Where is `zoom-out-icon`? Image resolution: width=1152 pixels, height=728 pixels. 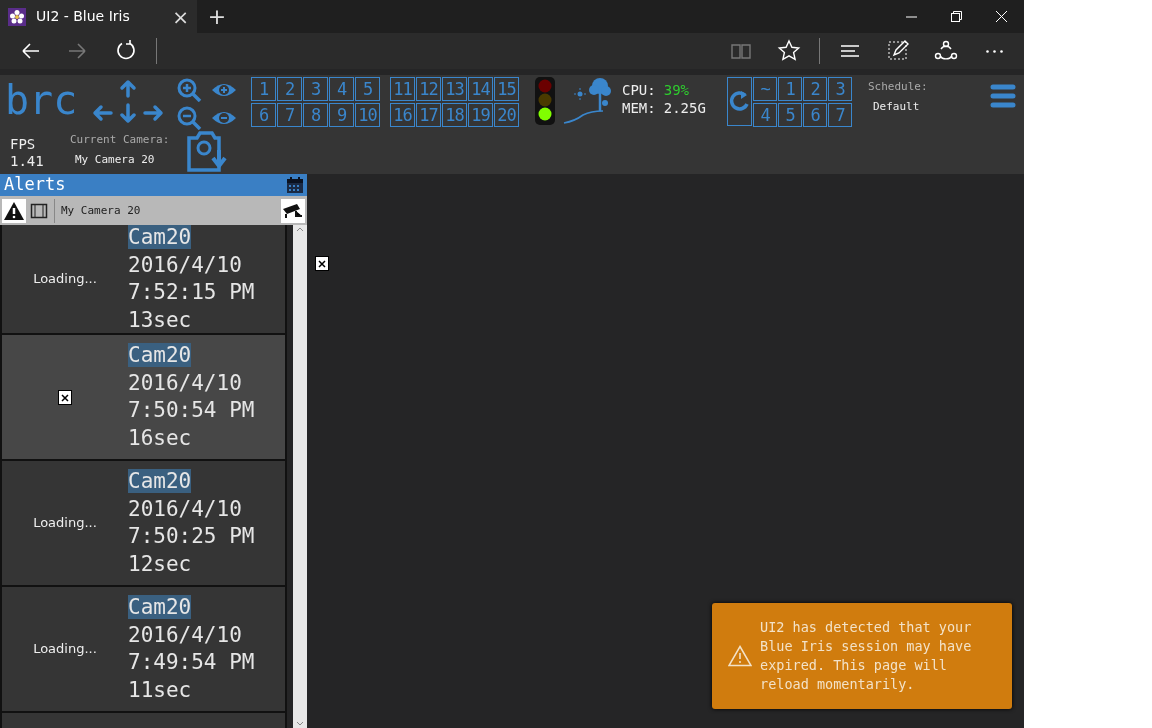 zoom-out-icon is located at coordinates (190, 118).